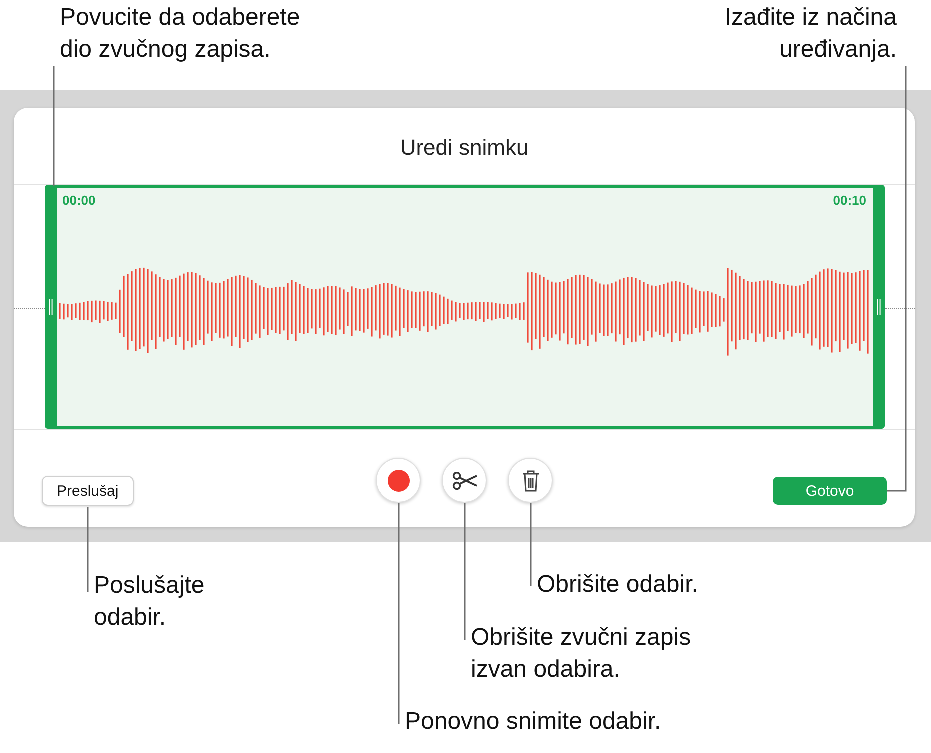 The height and width of the screenshot is (753, 931). I want to click on dialog-title: Uredi snimku, so click(464, 147).